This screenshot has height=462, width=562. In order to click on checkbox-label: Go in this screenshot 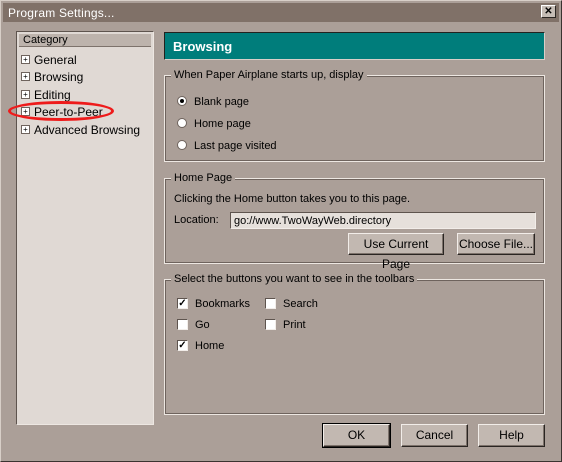, I will do `click(202, 325)`.